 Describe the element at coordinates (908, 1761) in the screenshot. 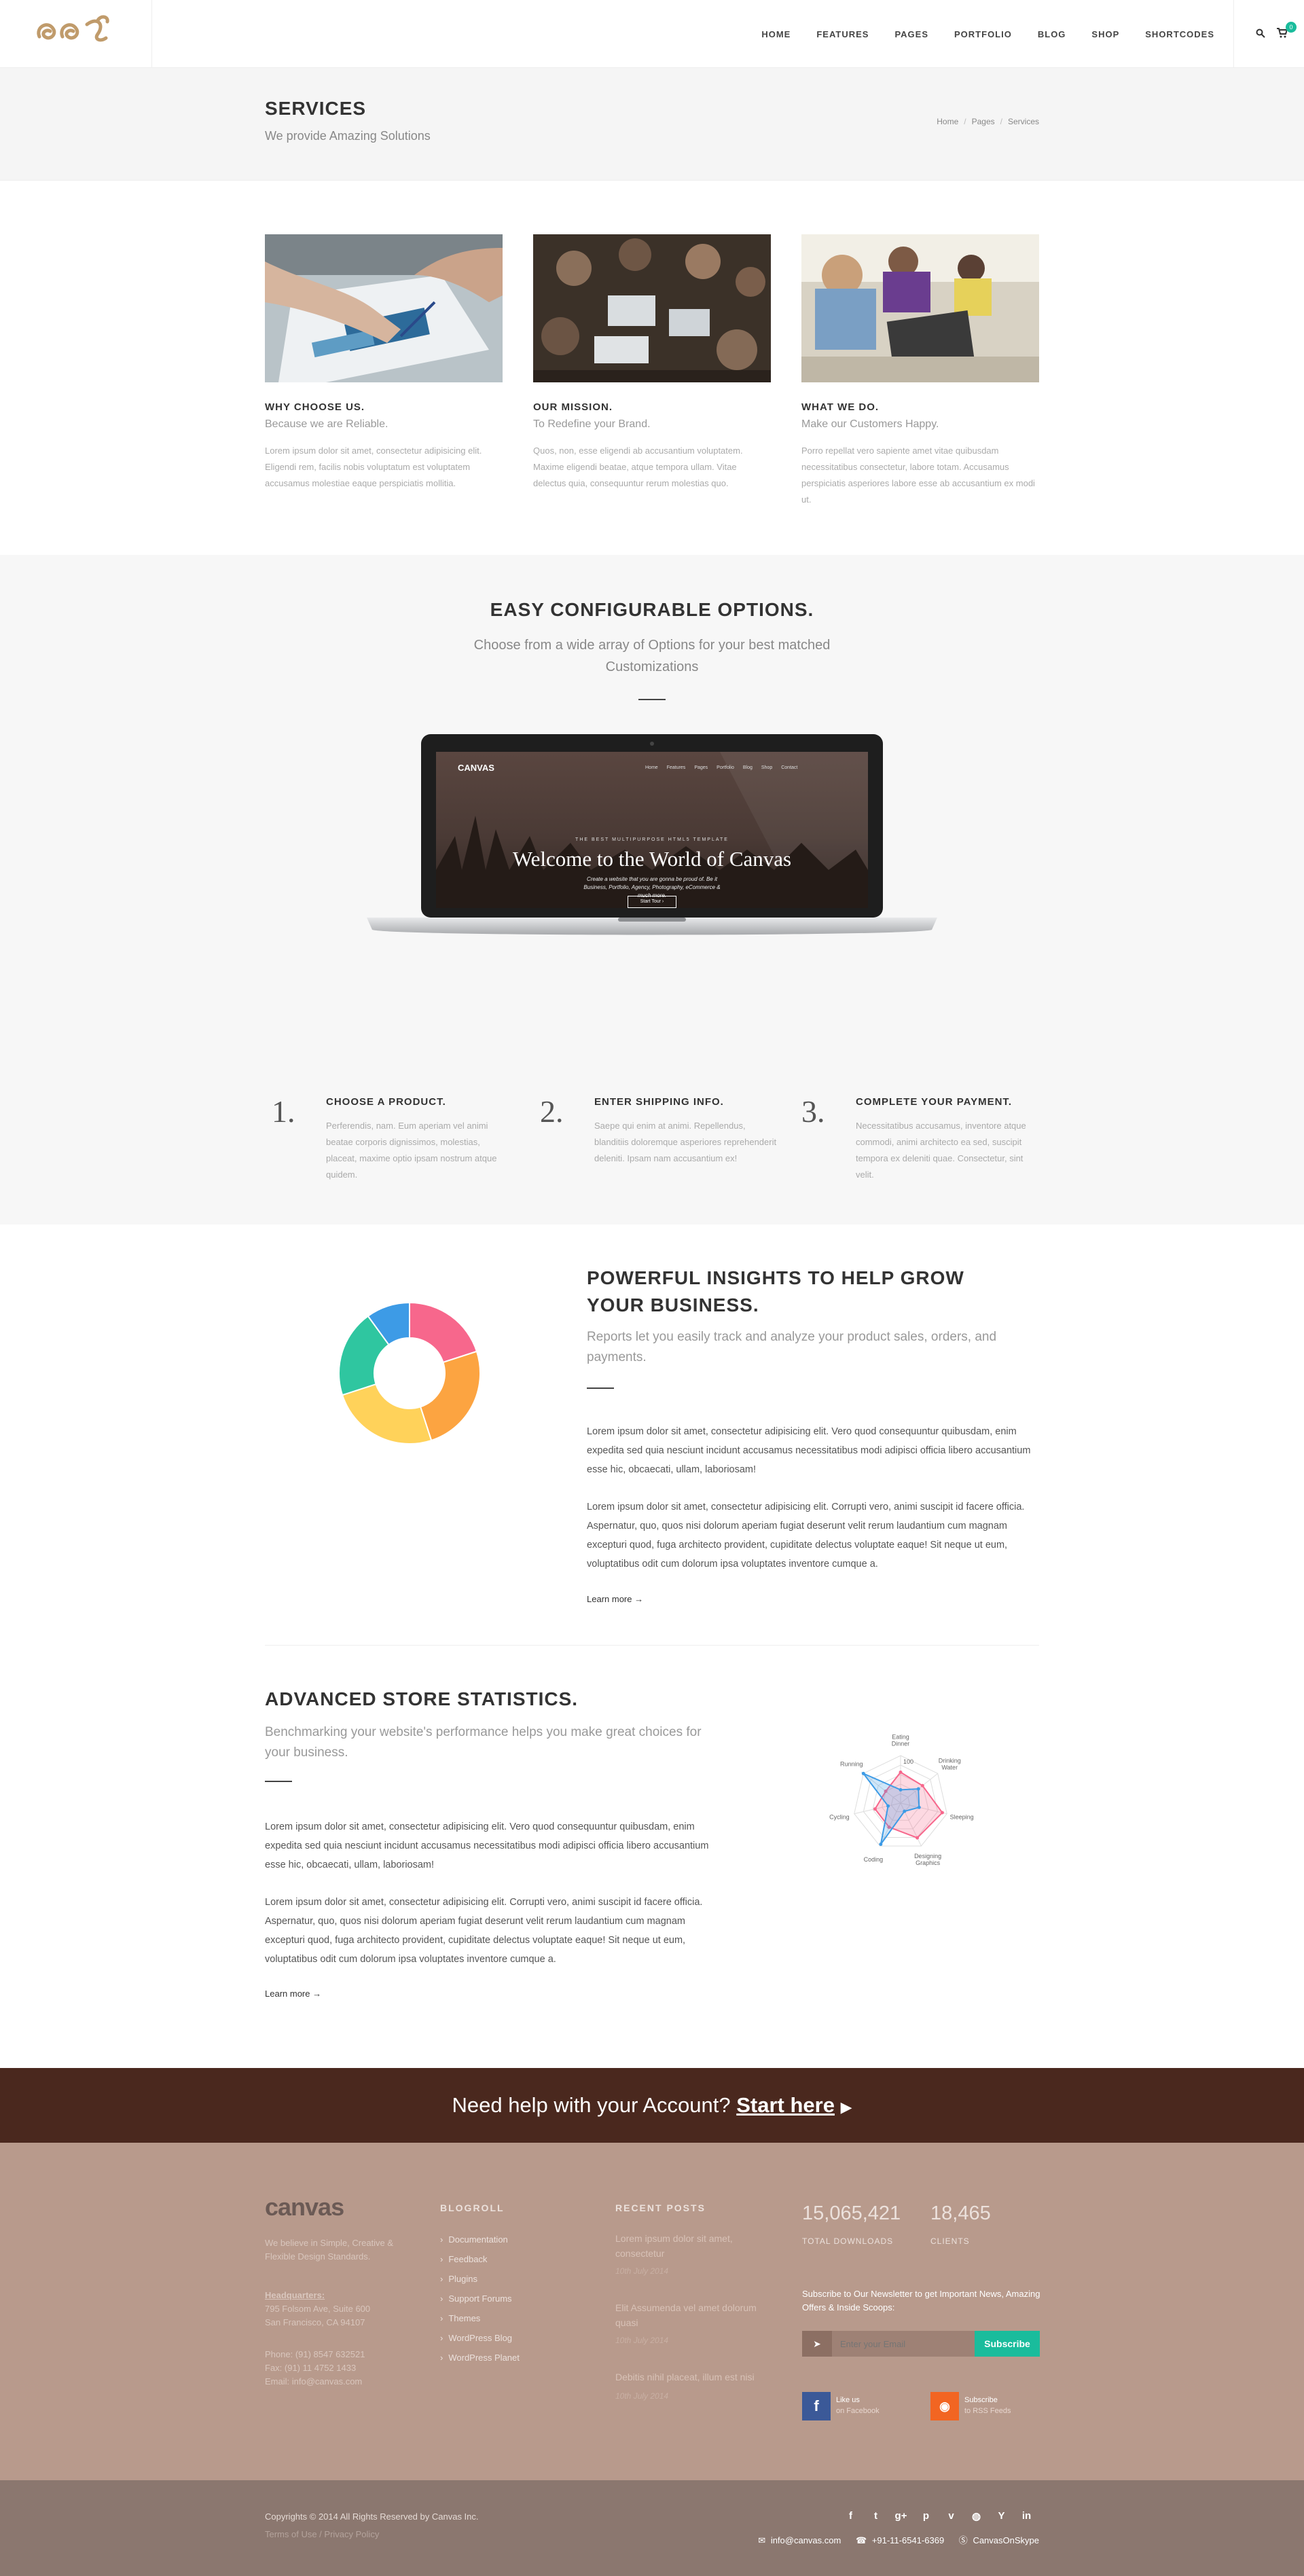

I see `radar-tick-label: 100` at that location.